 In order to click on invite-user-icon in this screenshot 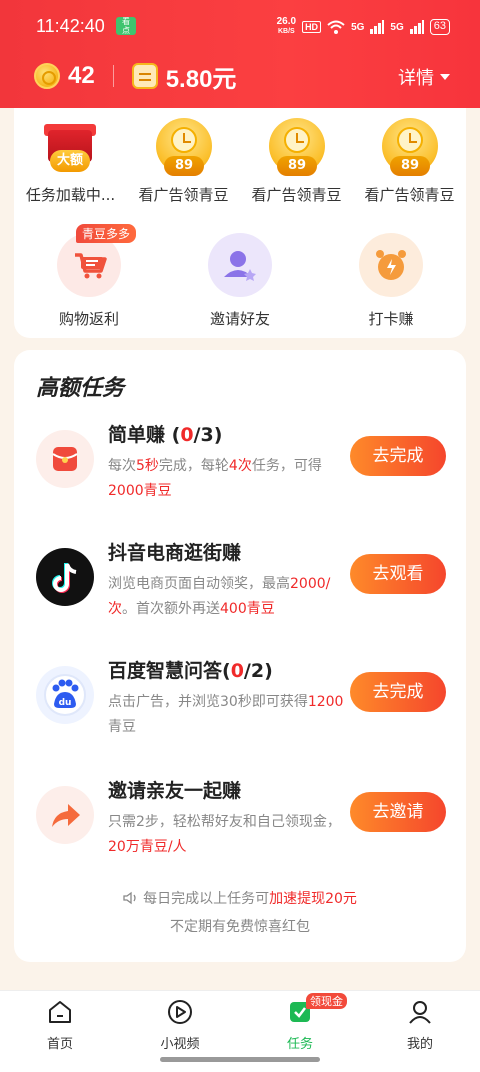, I will do `click(240, 265)`.